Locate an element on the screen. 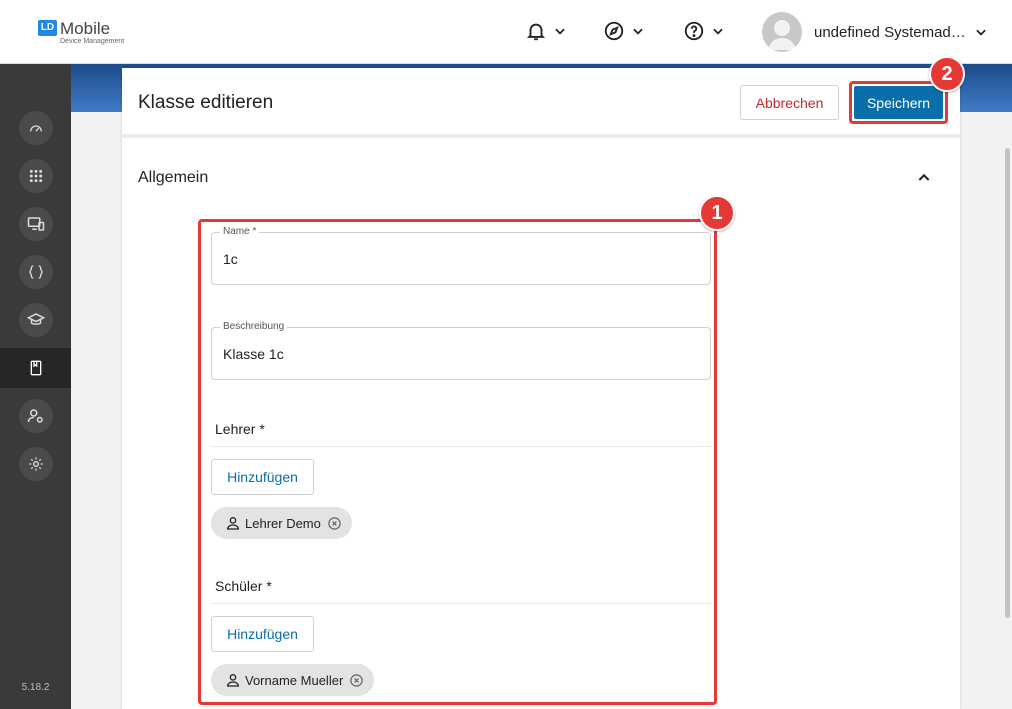  sidebar-item-user-management is located at coordinates (35, 416).